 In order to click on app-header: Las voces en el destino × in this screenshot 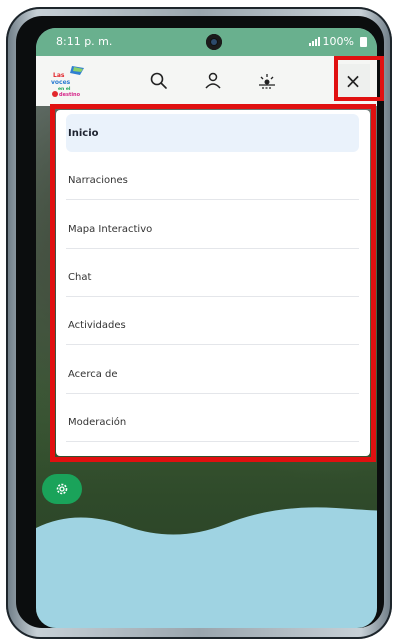, I will do `click(206, 81)`.